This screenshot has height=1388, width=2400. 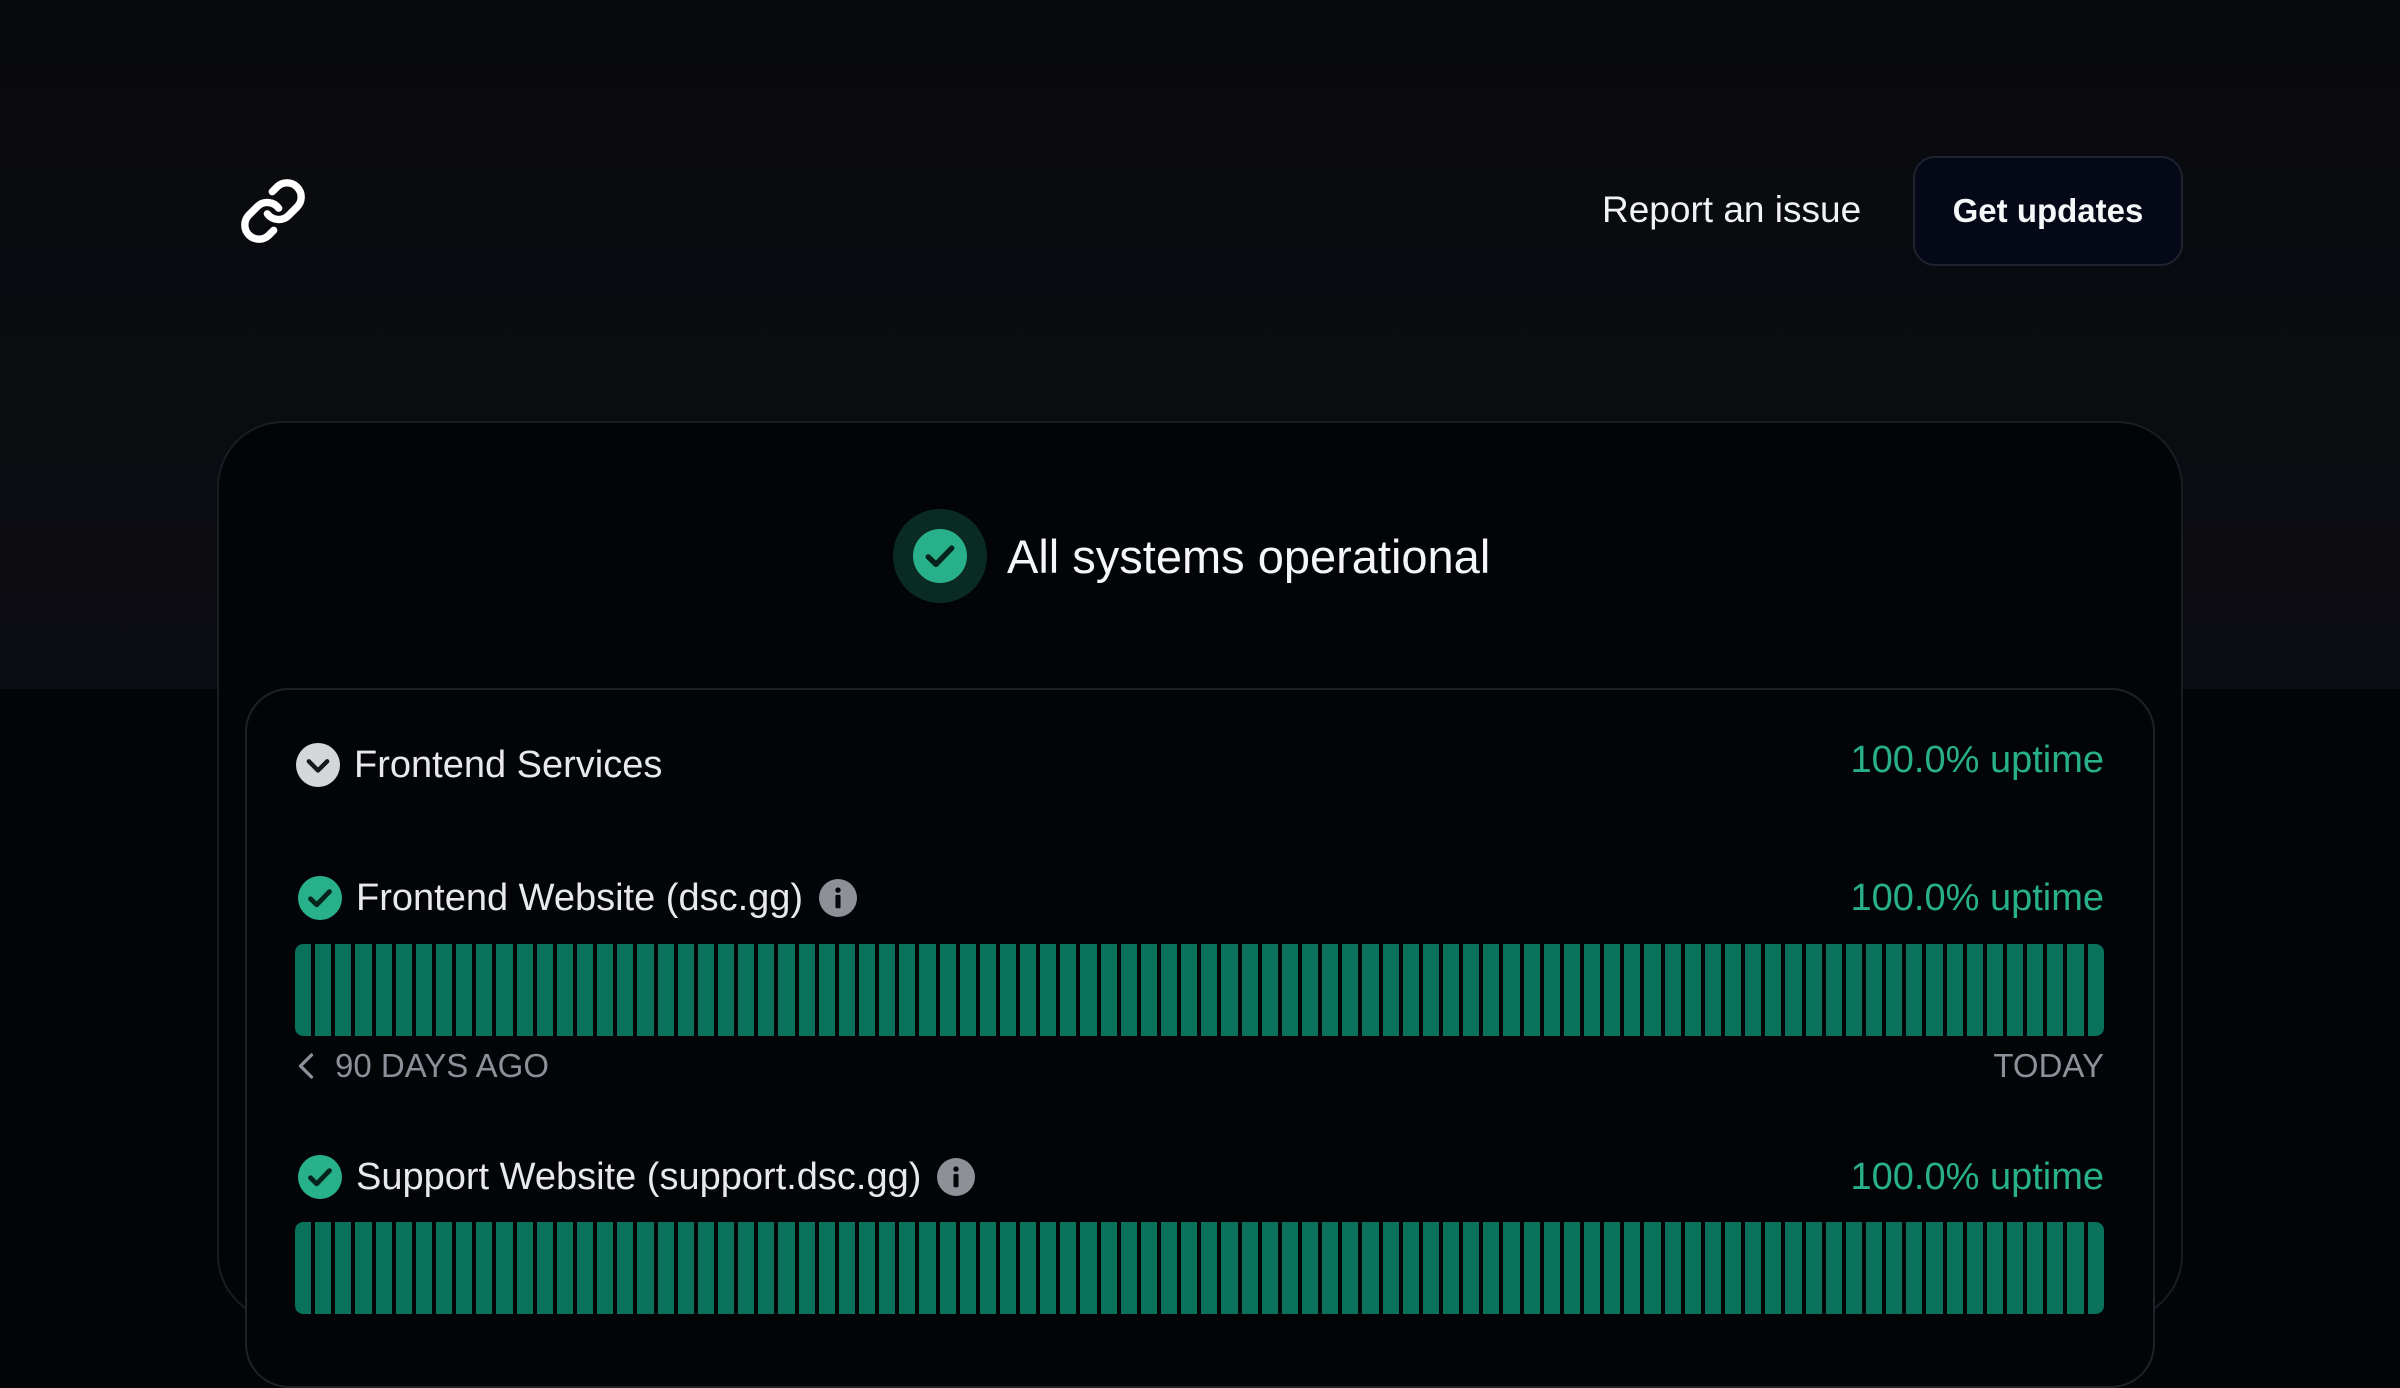 I want to click on service-group-header: Frontend Services 100.0% uptime, so click(x=1200, y=764).